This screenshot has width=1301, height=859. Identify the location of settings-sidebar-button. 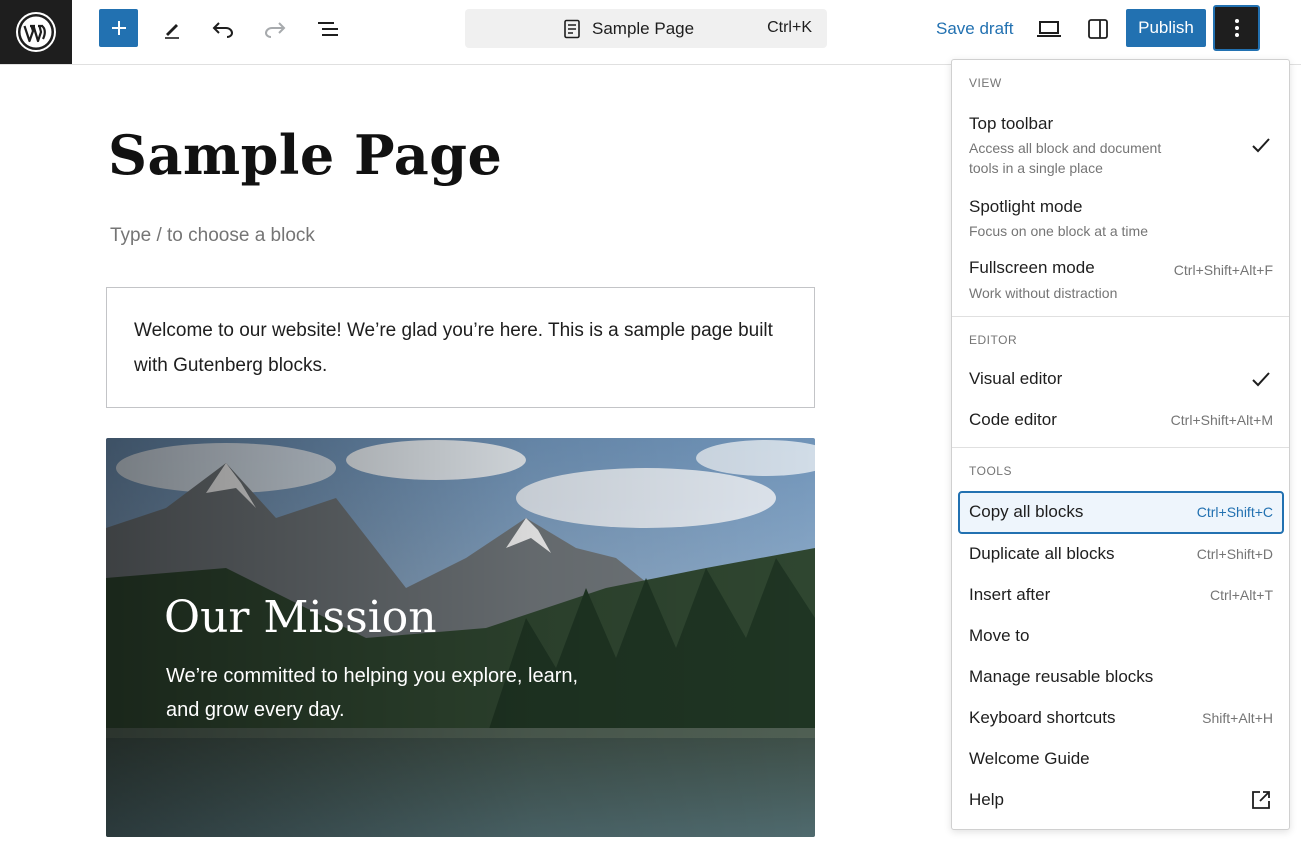
(1098, 29).